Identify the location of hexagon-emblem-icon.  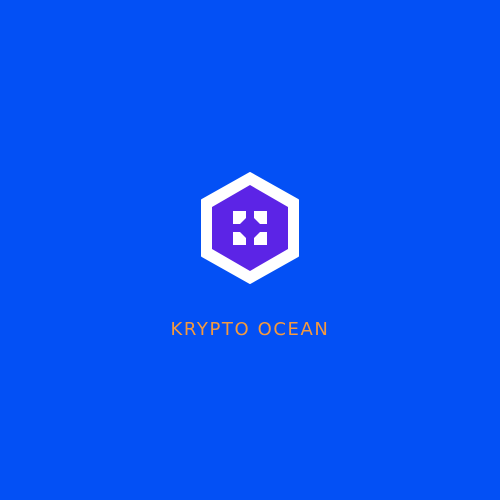
(250, 228).